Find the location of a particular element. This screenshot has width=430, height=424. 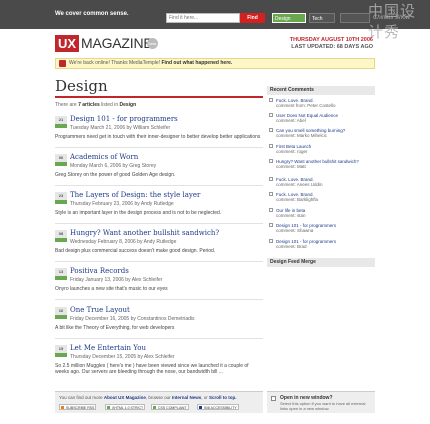

logo-ux: UX is located at coordinates (67, 43).